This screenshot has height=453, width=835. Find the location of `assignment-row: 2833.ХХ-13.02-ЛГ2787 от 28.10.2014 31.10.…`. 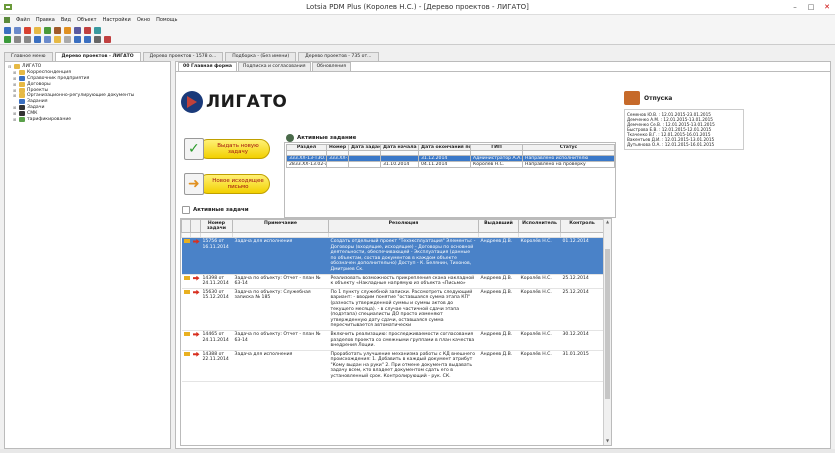

assignment-row: 2833.ХХ-13.02-ЛГ2787 от 28.10.2014 31.10.… is located at coordinates (450, 164).